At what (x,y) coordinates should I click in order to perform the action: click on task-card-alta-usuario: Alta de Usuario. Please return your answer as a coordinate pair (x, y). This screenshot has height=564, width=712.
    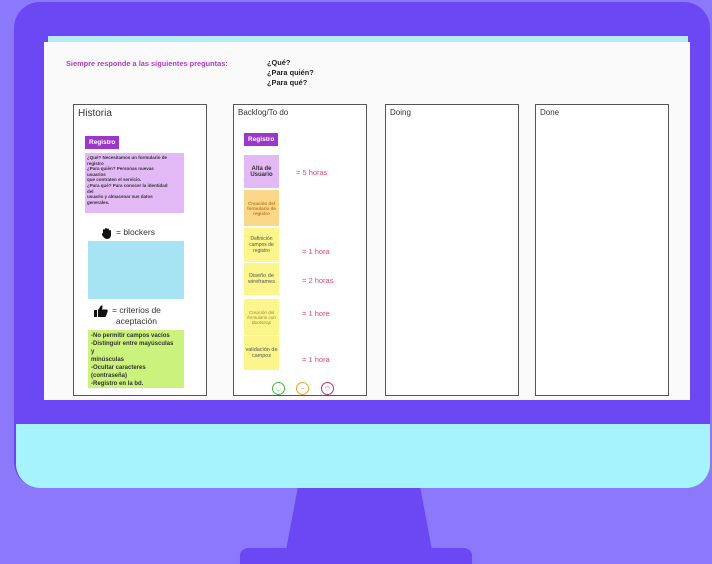
    Looking at the image, I should click on (261, 171).